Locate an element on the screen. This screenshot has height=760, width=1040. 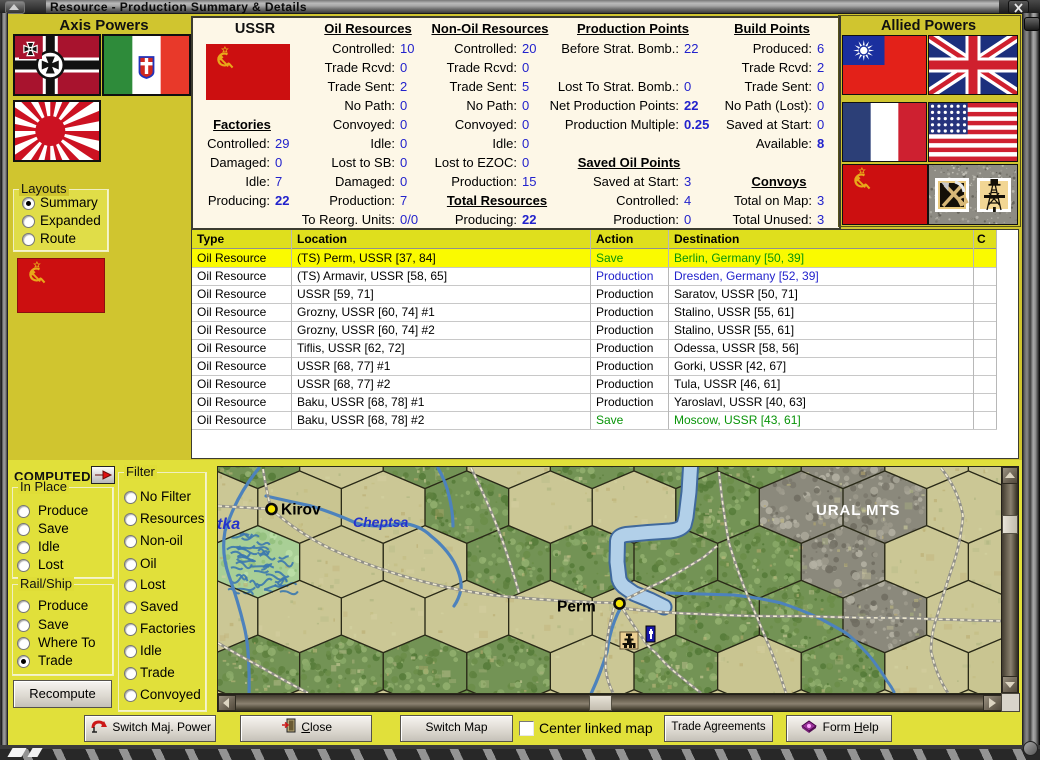
svg-text: tka is located at coordinates (229, 524).